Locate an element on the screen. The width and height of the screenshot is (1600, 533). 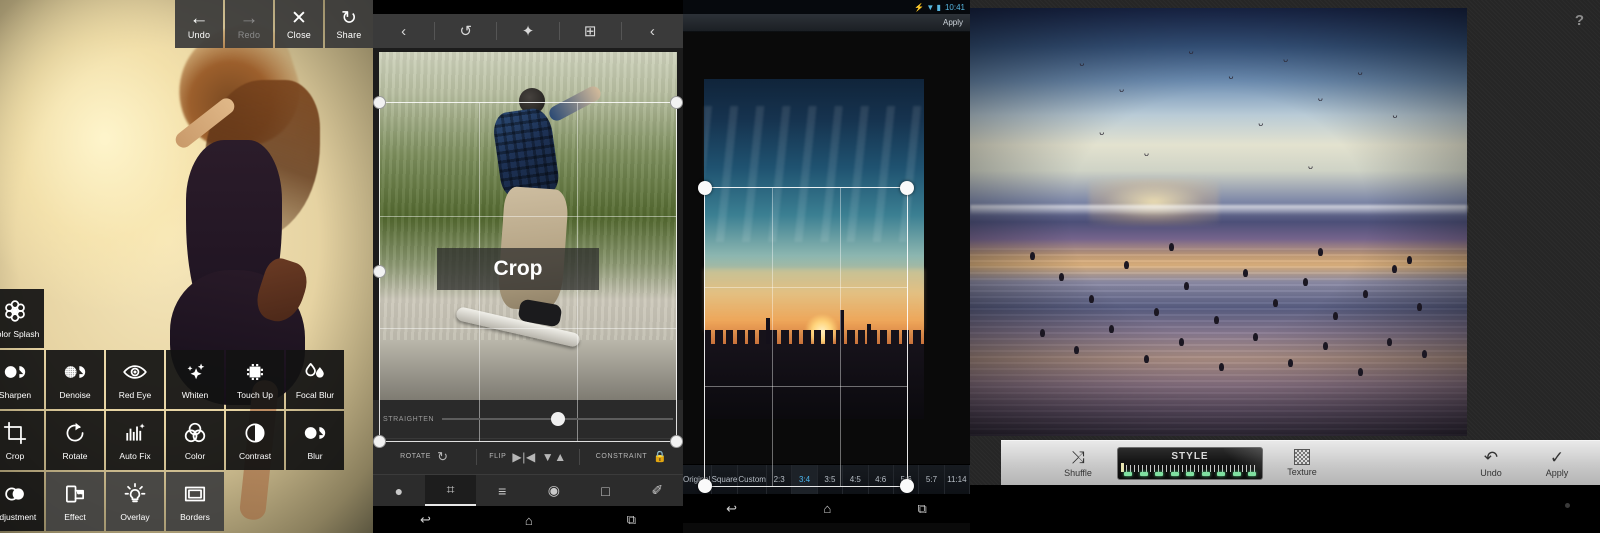
crop-rectangle is located at coordinates (806, 337).